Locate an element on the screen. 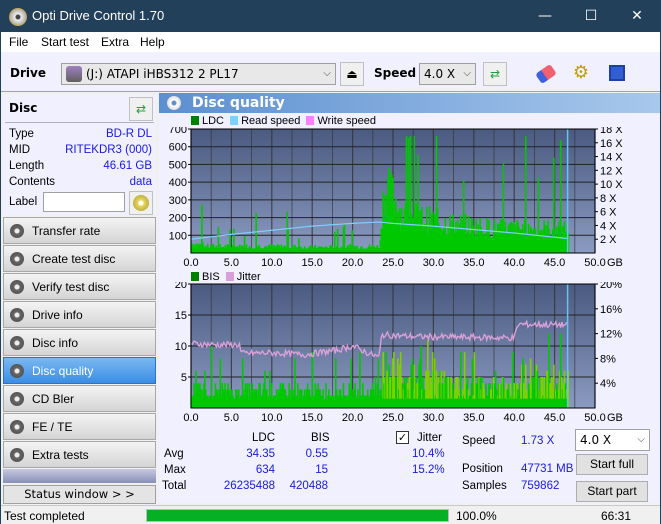 Image resolution: width=661 pixels, height=524 pixels. sidebar-item-verify-test-disc: Verify test disc is located at coordinates (79, 286).